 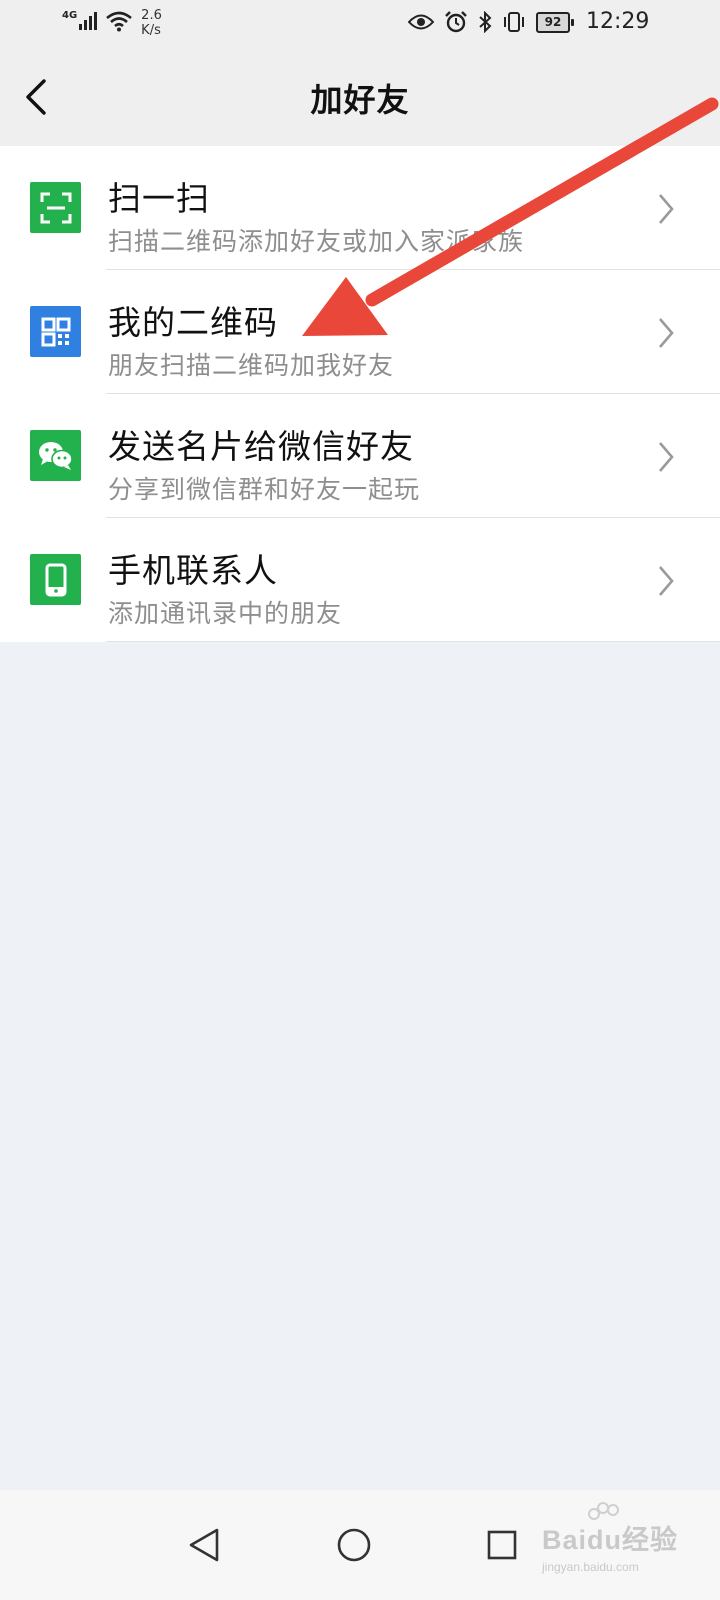 I want to click on status-bar: 4G 2.6 K/s 92 12:29, so click(x=360, y=24).